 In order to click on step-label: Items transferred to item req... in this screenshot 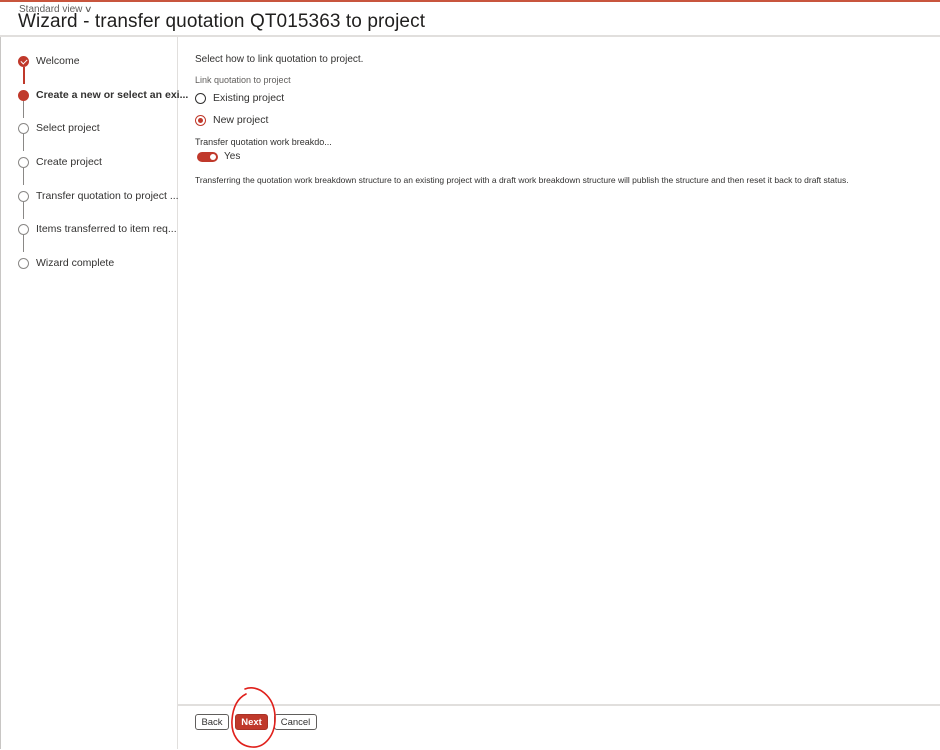, I will do `click(106, 229)`.